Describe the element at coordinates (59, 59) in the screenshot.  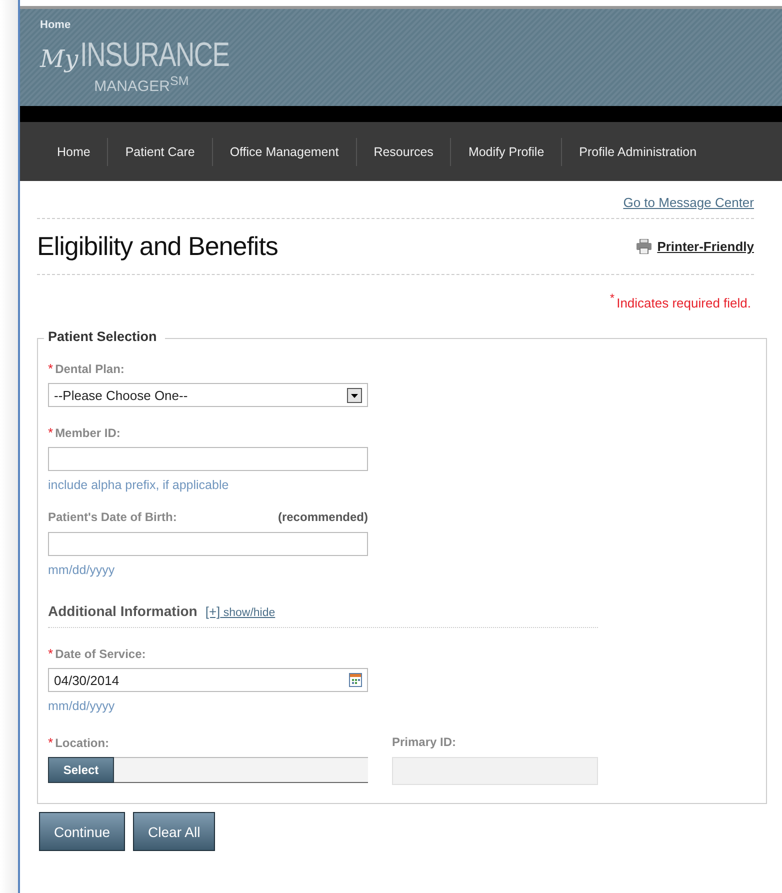
I see `logo-script-text: My` at that location.